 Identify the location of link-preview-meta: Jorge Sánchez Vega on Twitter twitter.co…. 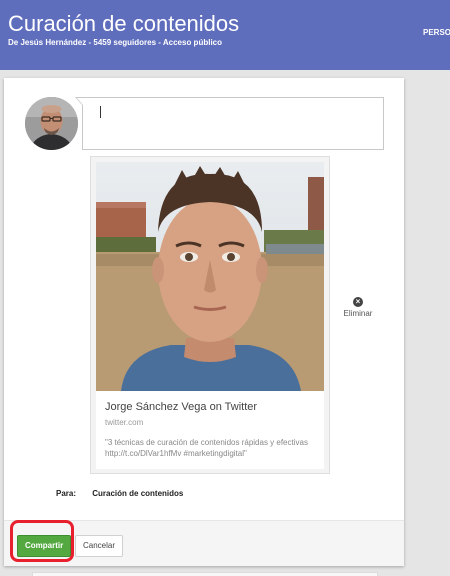
(210, 430).